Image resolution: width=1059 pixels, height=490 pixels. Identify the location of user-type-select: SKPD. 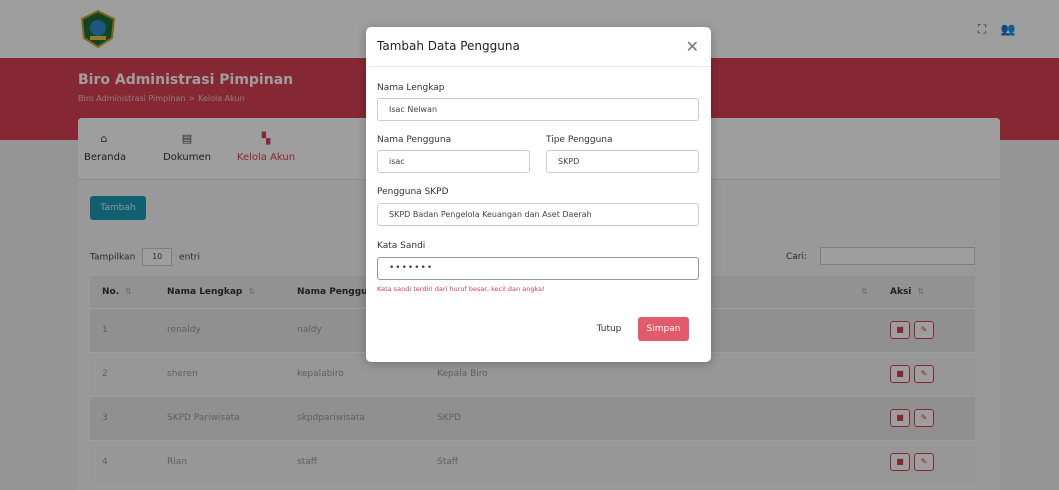
(622, 161).